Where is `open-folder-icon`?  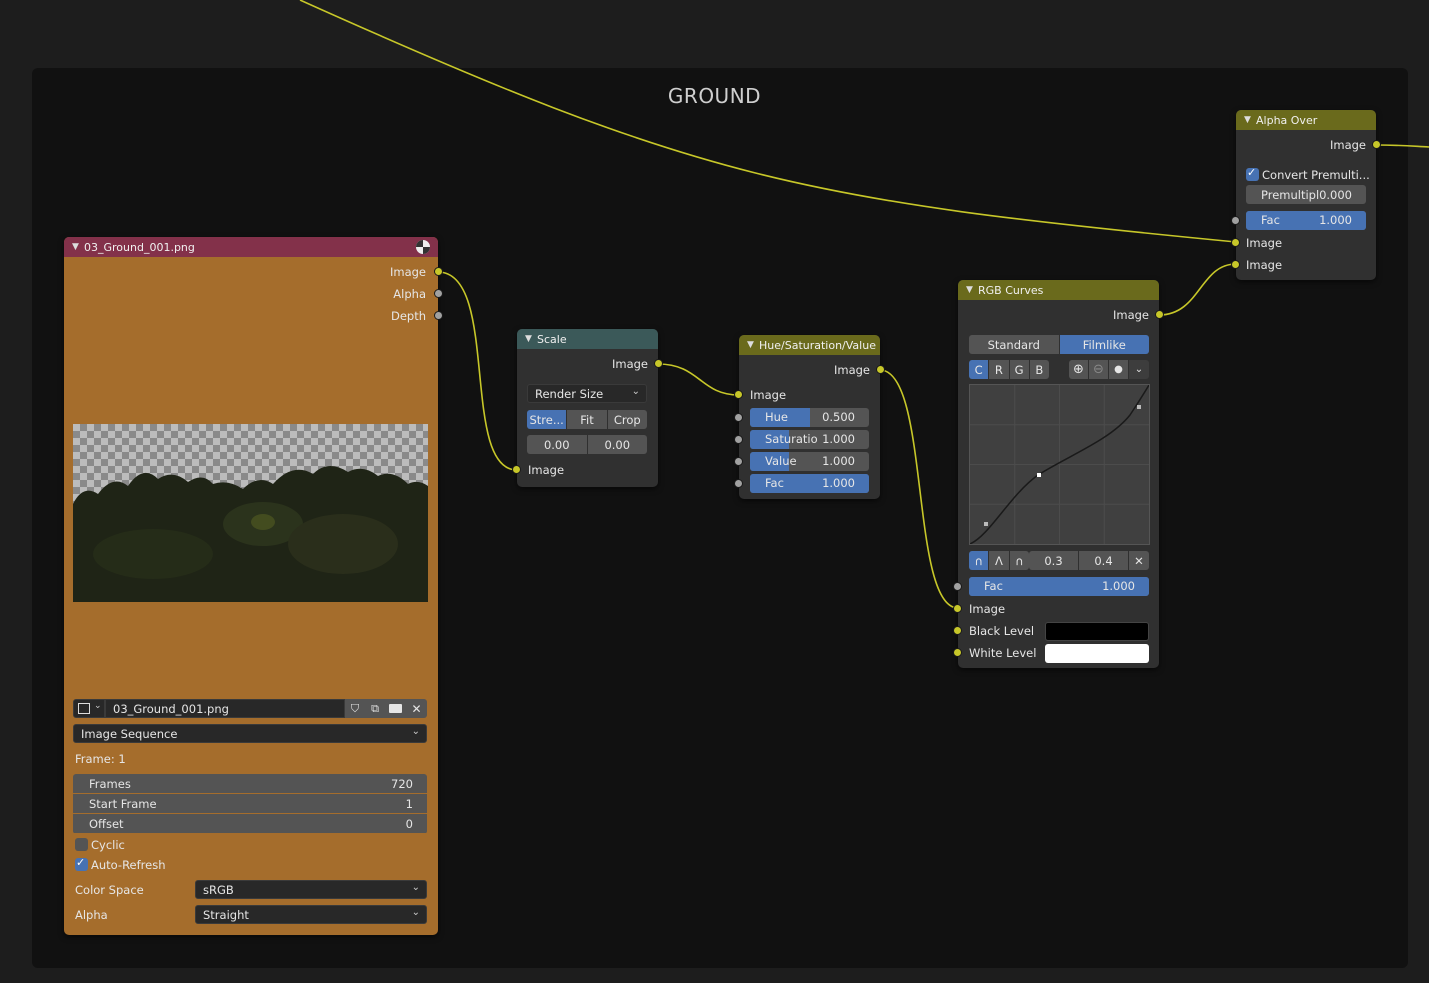 open-folder-icon is located at coordinates (395, 708).